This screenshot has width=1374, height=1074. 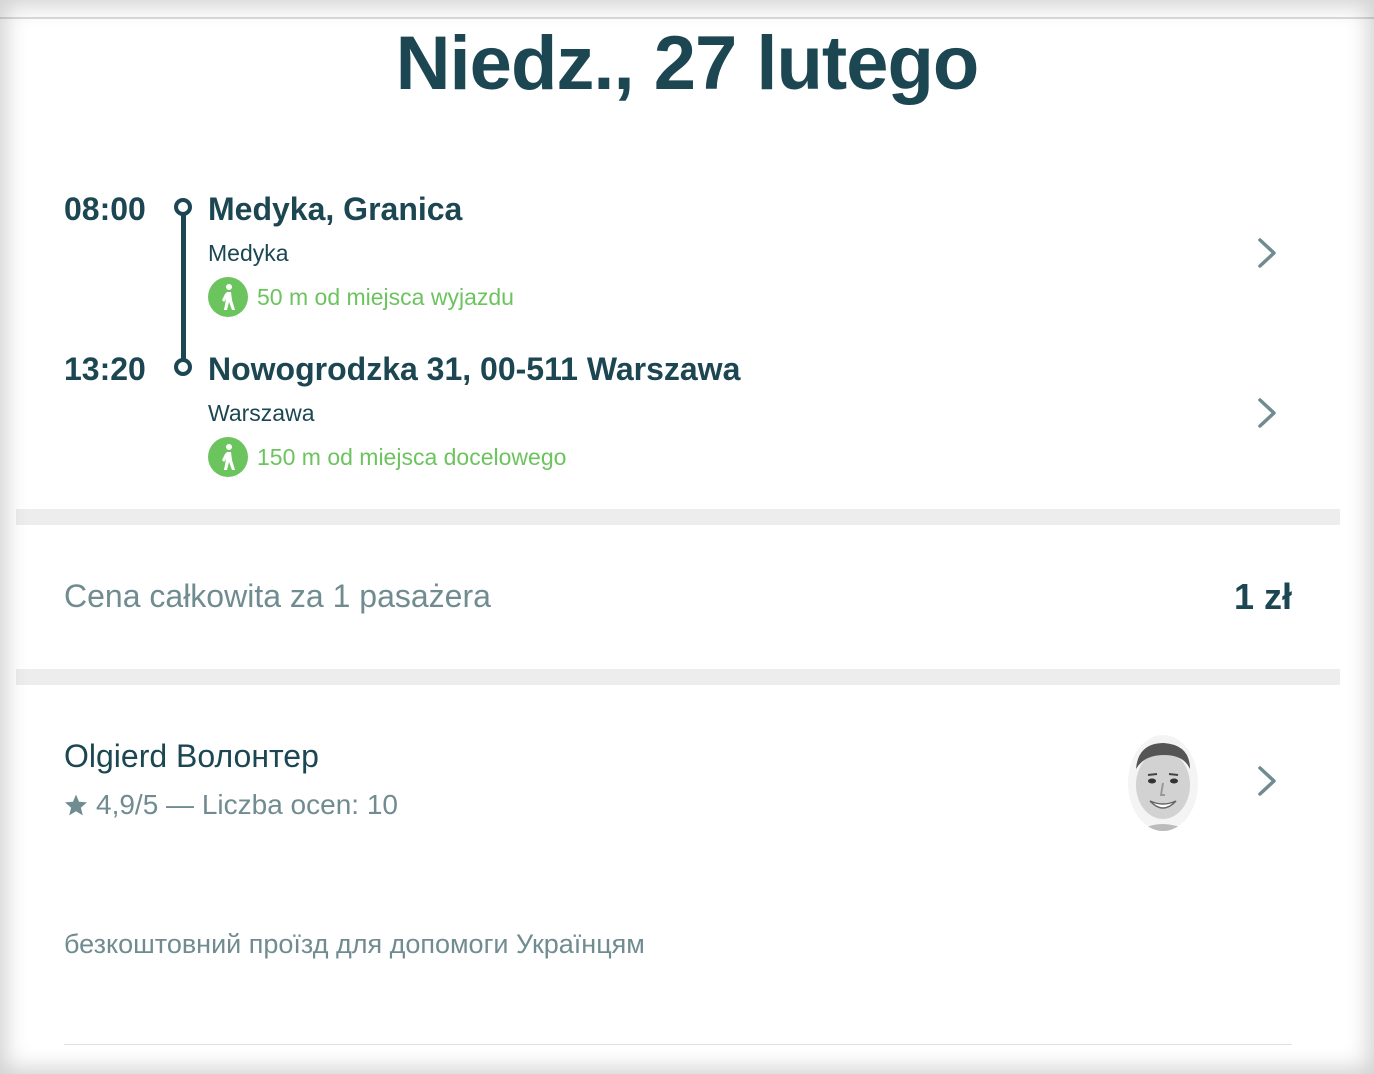 I want to click on top-divider, so click(x=687, y=18).